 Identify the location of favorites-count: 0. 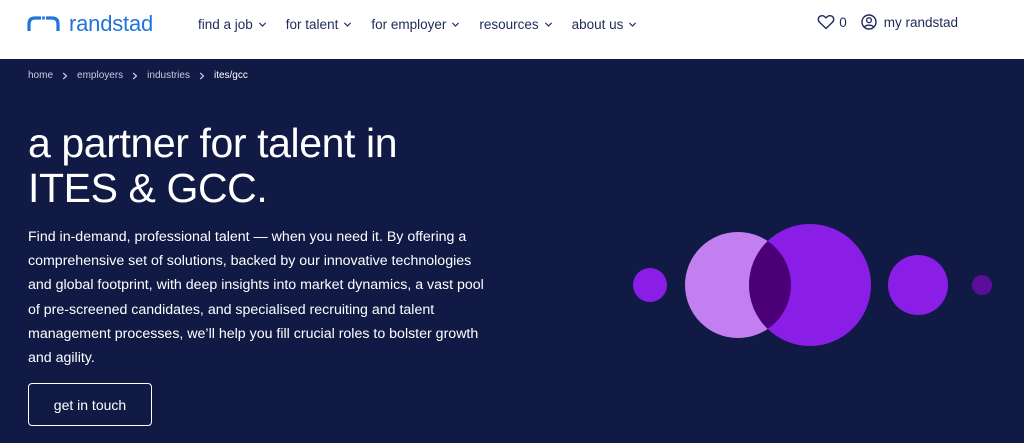
(843, 22).